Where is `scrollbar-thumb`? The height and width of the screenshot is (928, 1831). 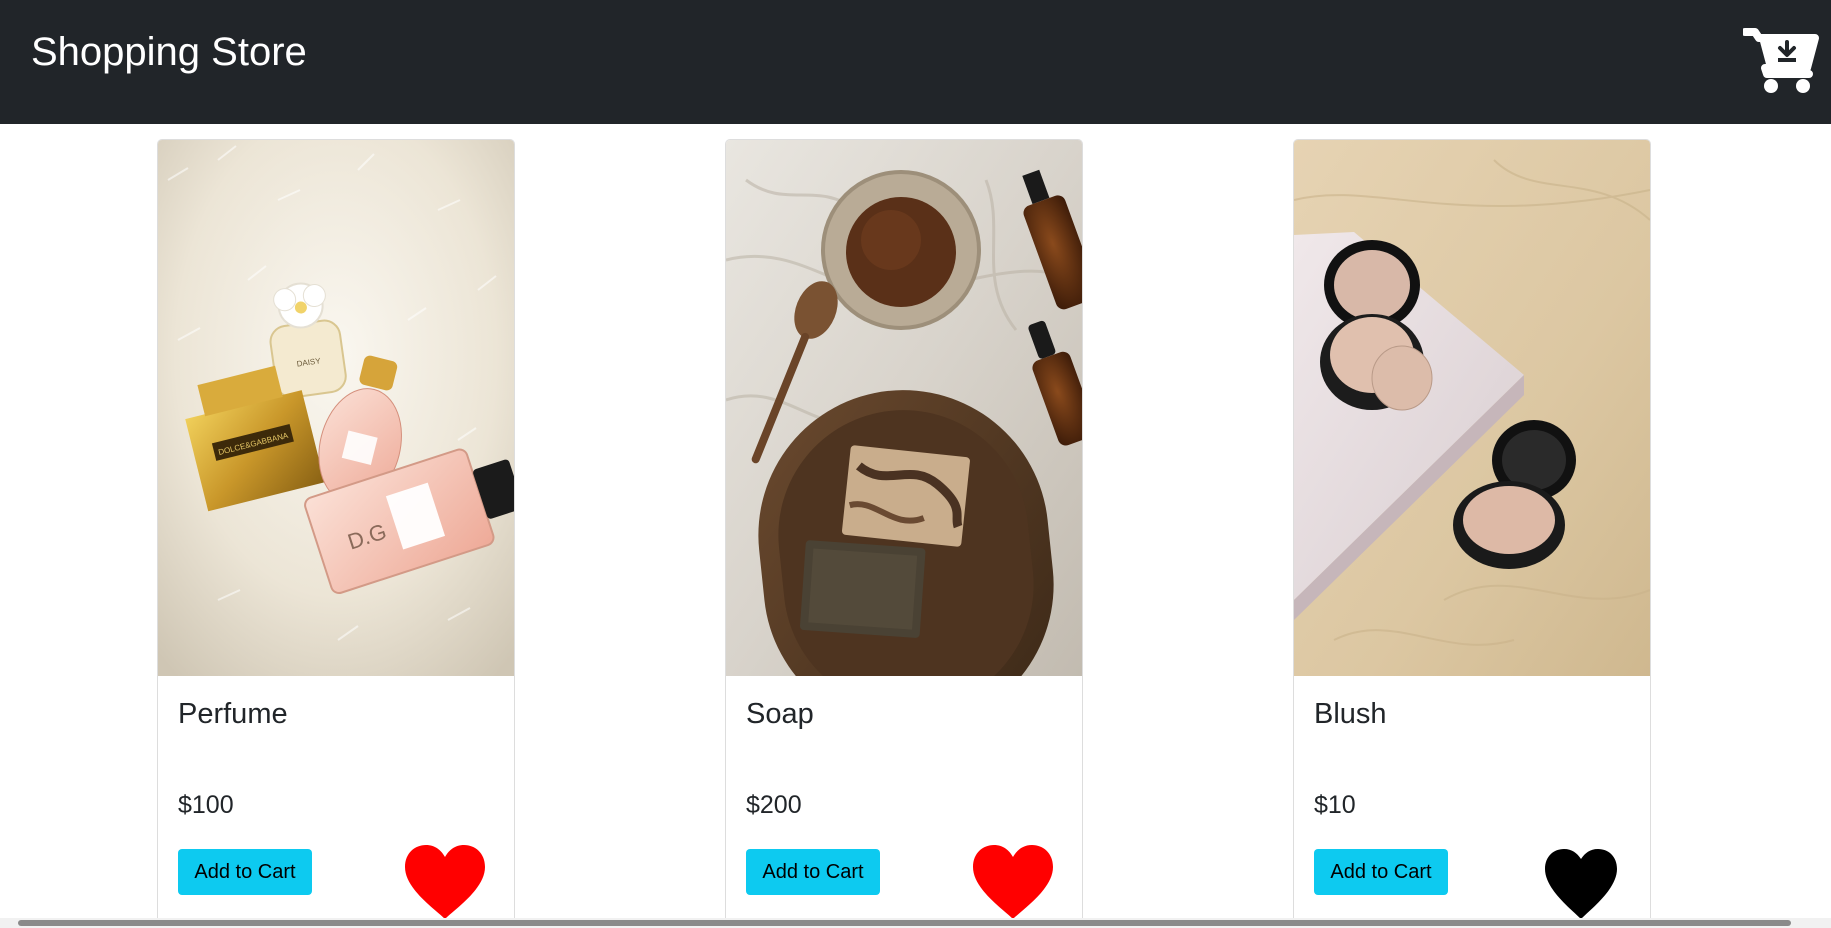
scrollbar-thumb is located at coordinates (904, 923).